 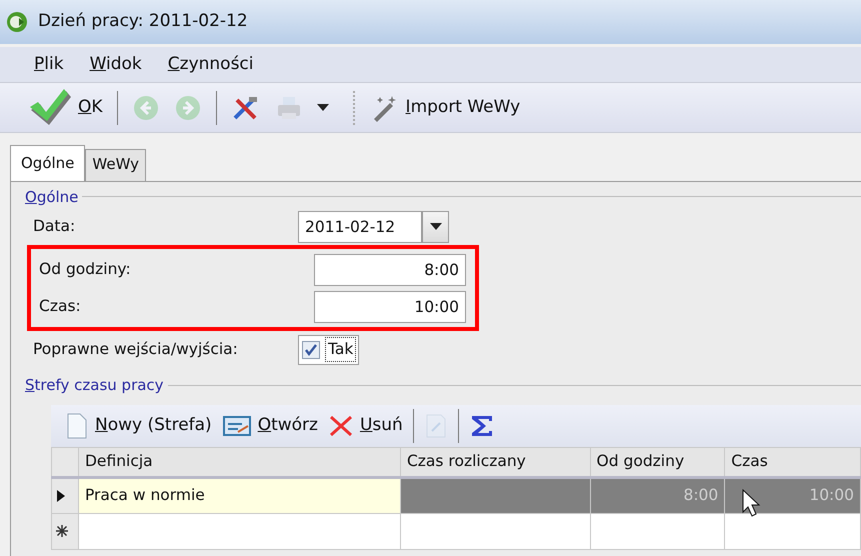 What do you see at coordinates (211, 65) in the screenshot?
I see `menu-item: Czynności` at bounding box center [211, 65].